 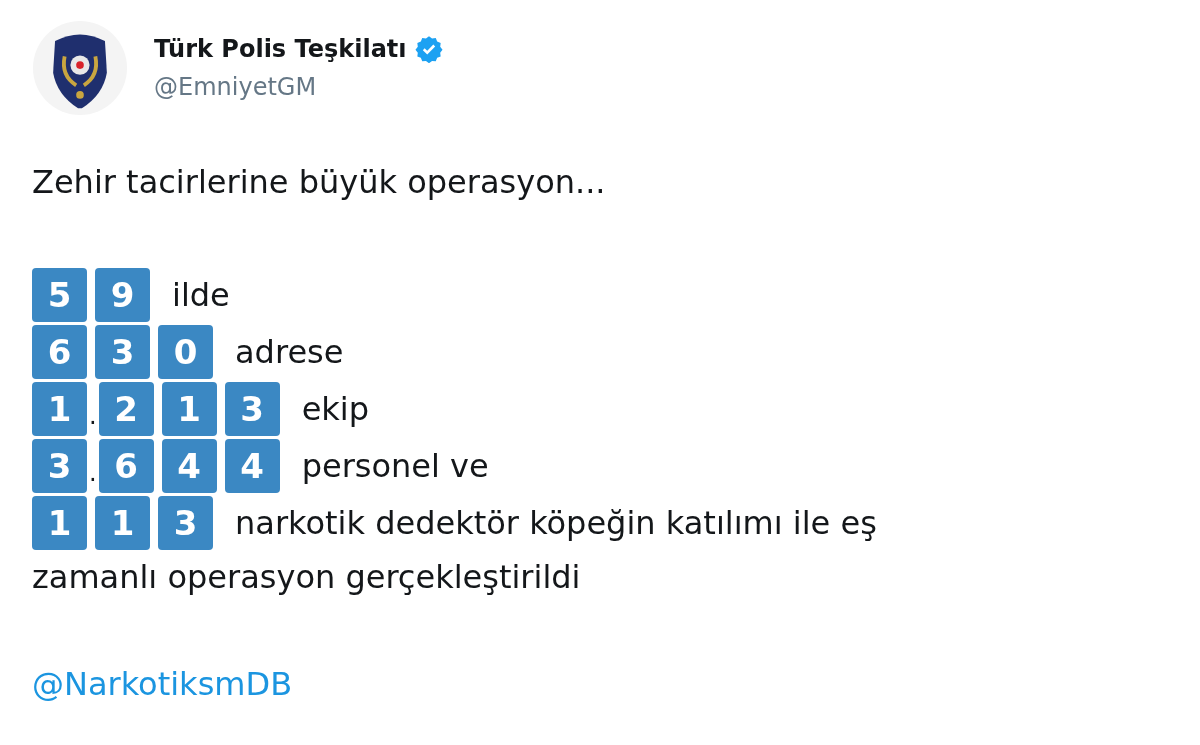 What do you see at coordinates (298, 87) in the screenshot?
I see `account-handle: @EmniyetGM` at bounding box center [298, 87].